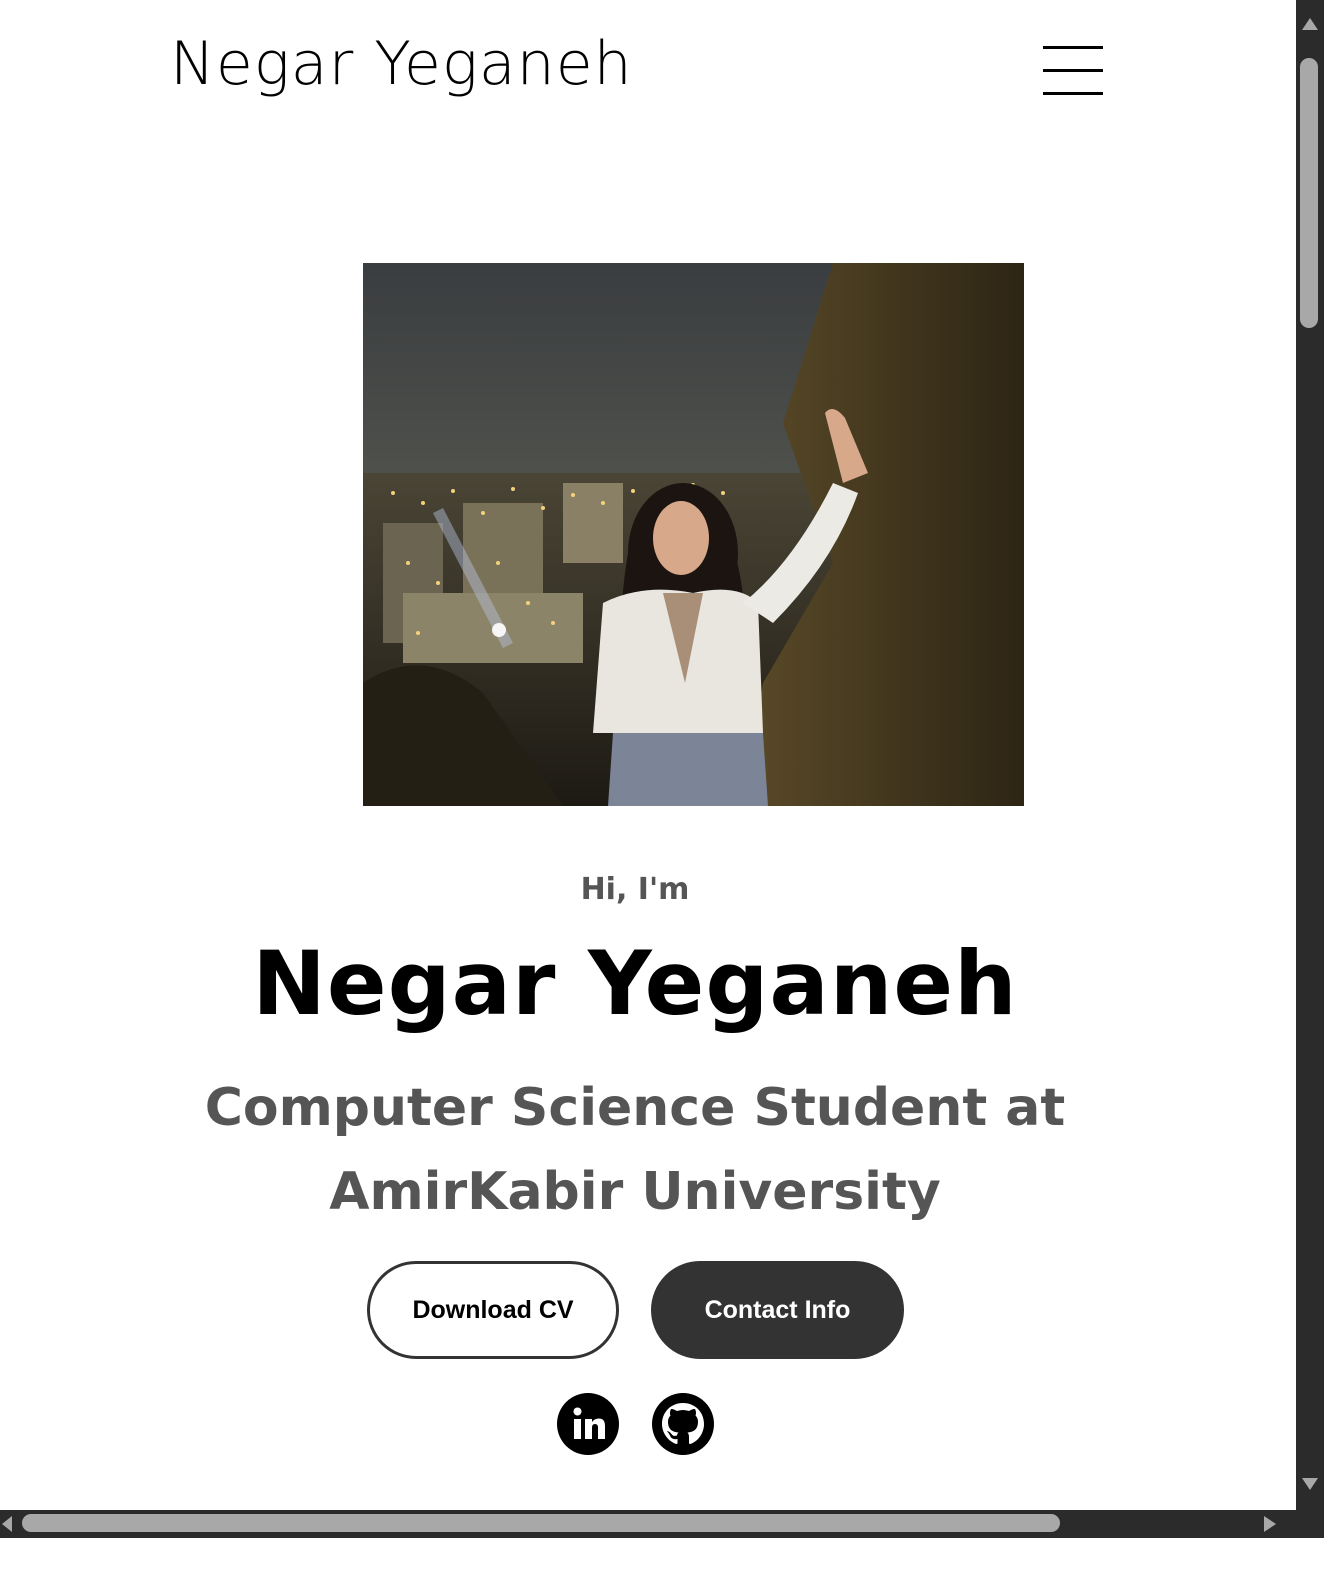 Image resolution: width=1324 pixels, height=1585 pixels. I want to click on hero-name: Negar Yeganeh, so click(635, 983).